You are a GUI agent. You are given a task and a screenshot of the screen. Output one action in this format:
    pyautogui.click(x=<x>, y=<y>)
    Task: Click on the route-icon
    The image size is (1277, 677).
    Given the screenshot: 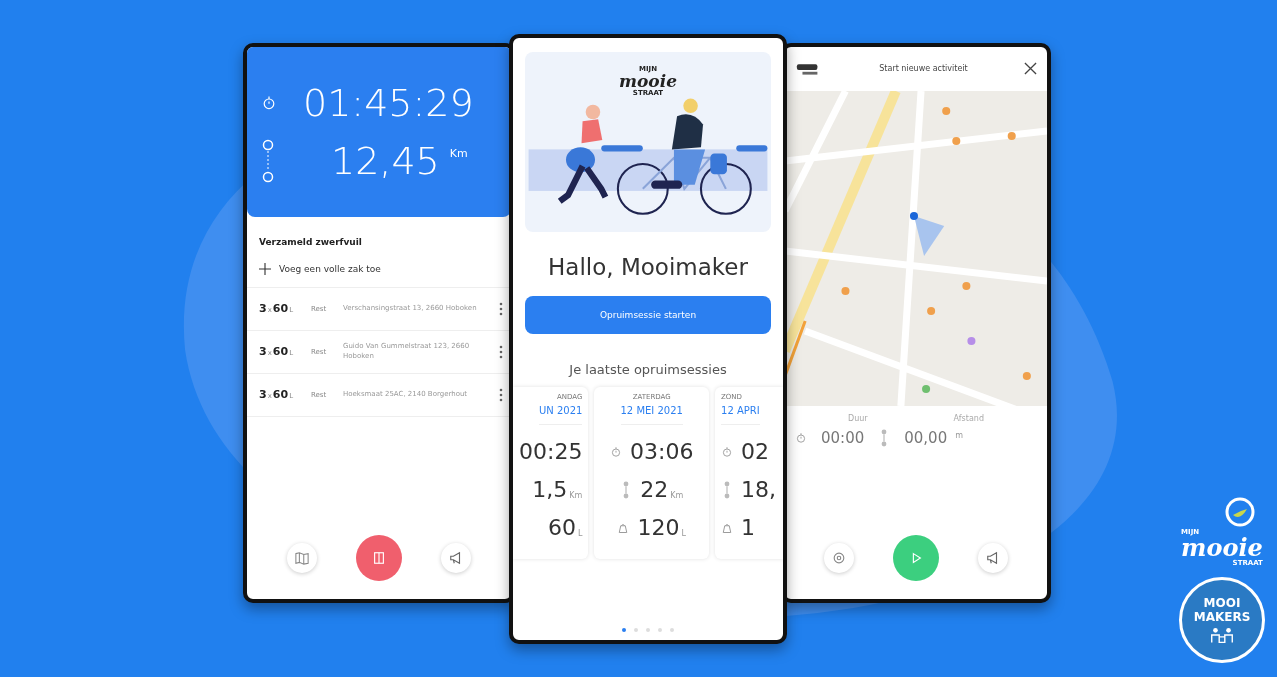 What is the action you would take?
    pyautogui.click(x=268, y=160)
    